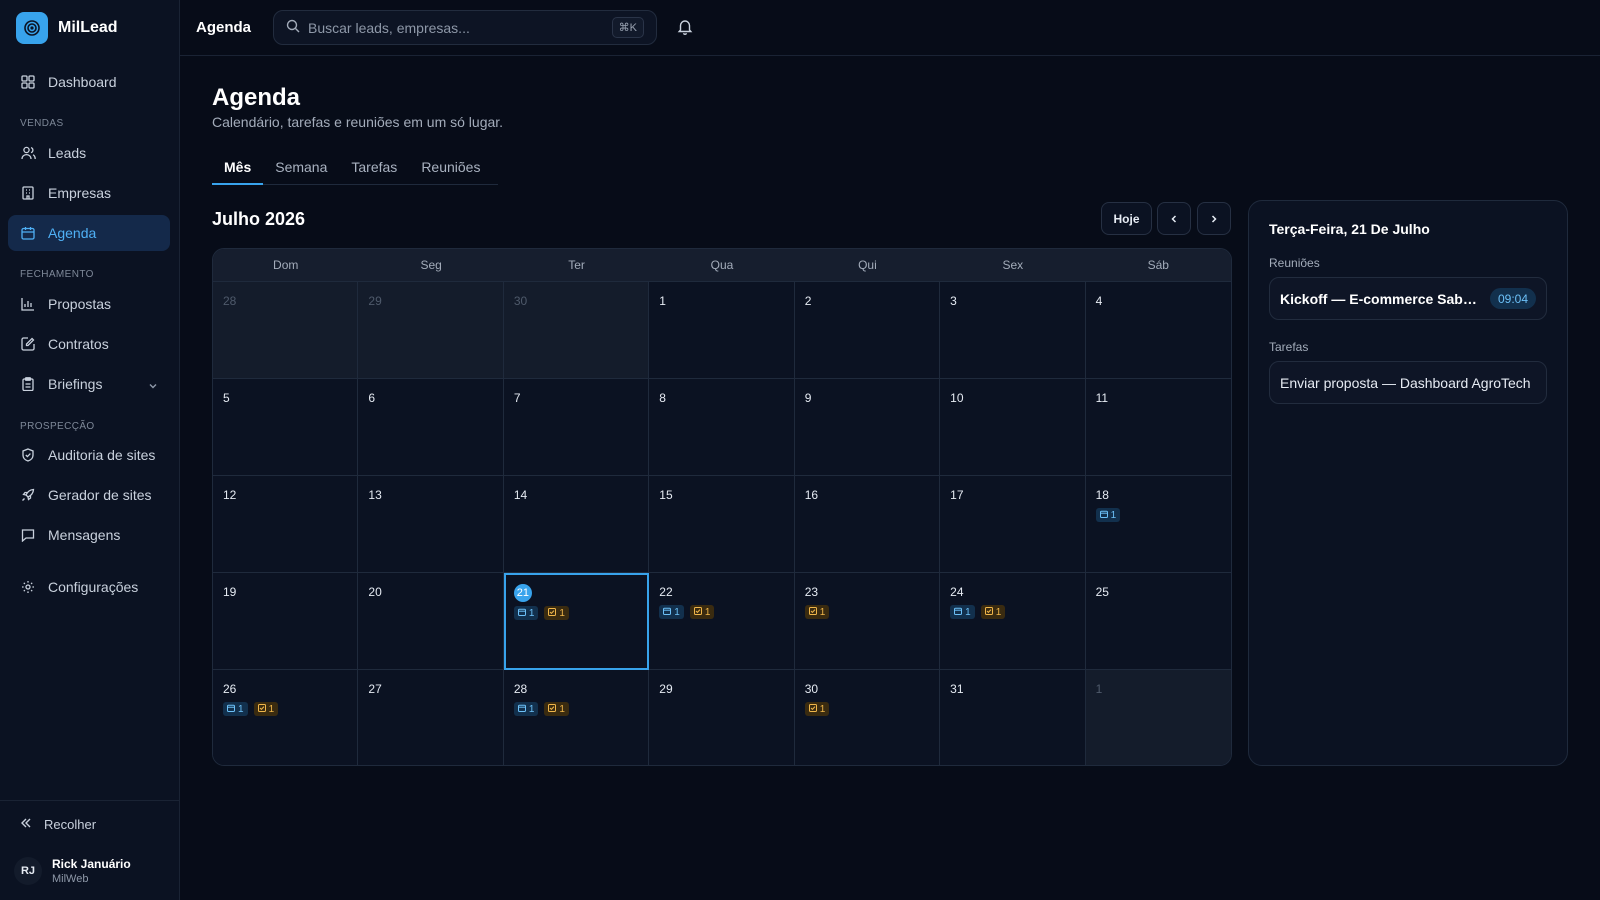  What do you see at coordinates (89, 82) in the screenshot?
I see `sidebar-item-dashboard: Dashboard` at bounding box center [89, 82].